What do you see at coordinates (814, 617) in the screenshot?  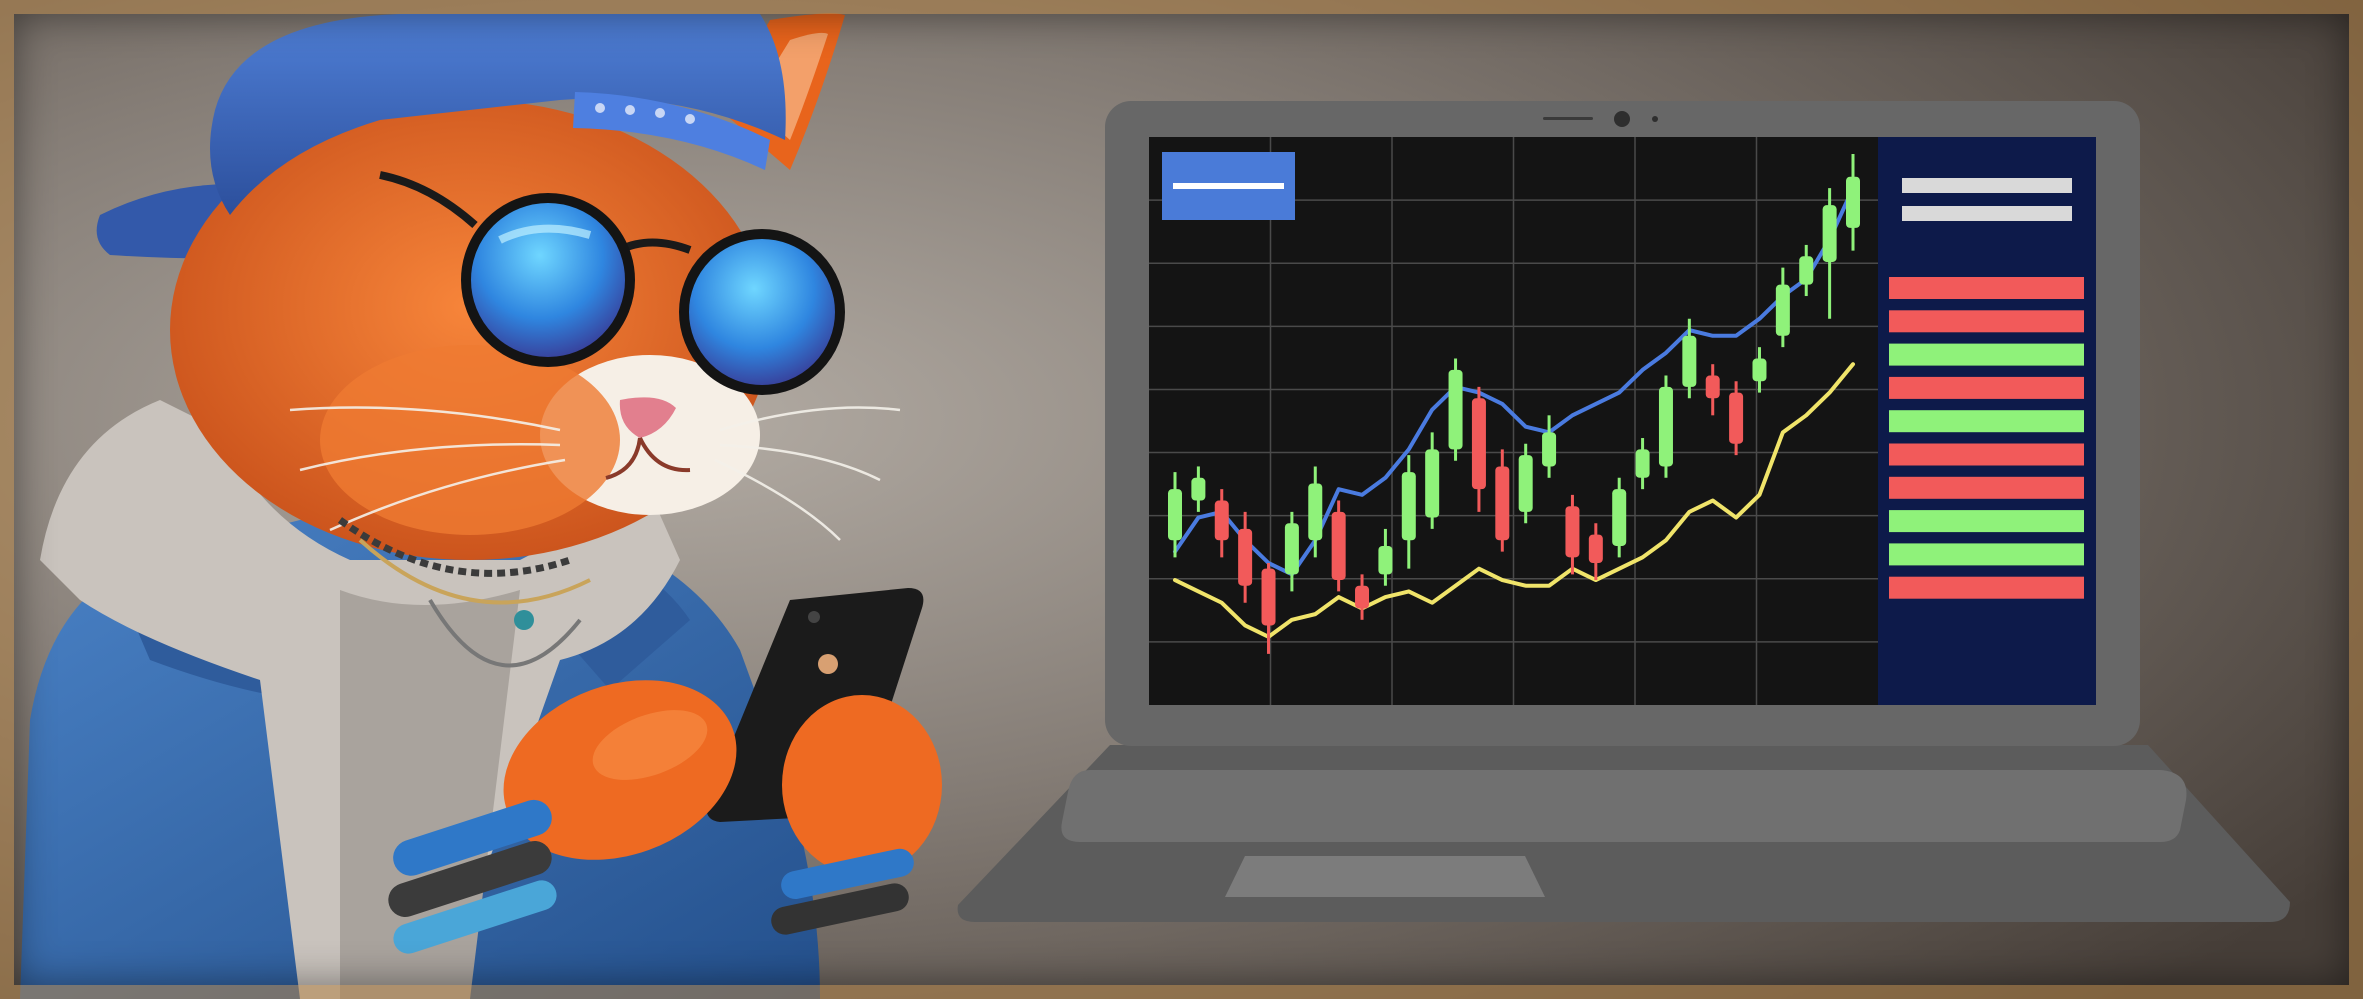 I see `phone-camera` at bounding box center [814, 617].